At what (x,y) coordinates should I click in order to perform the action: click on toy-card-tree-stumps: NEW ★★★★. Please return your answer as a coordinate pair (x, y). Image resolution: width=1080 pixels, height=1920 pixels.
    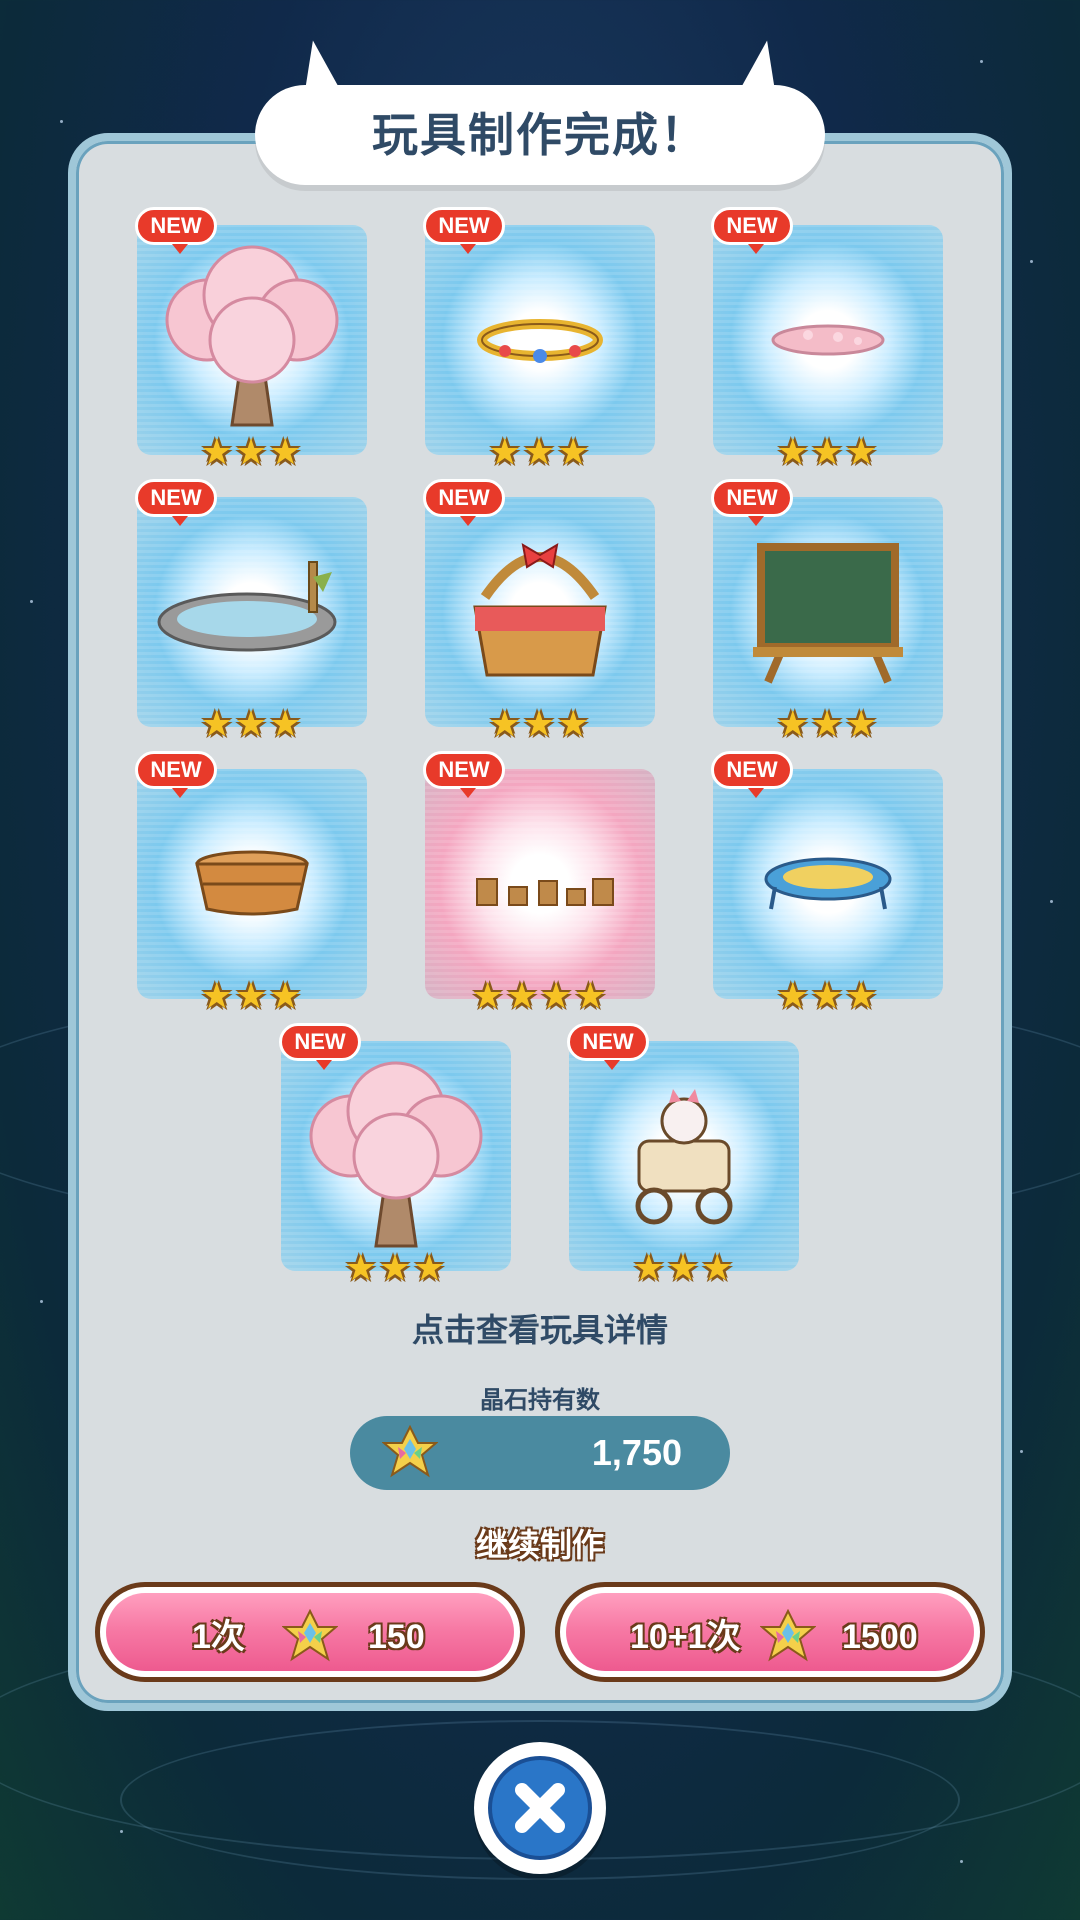
    Looking at the image, I should click on (539, 884).